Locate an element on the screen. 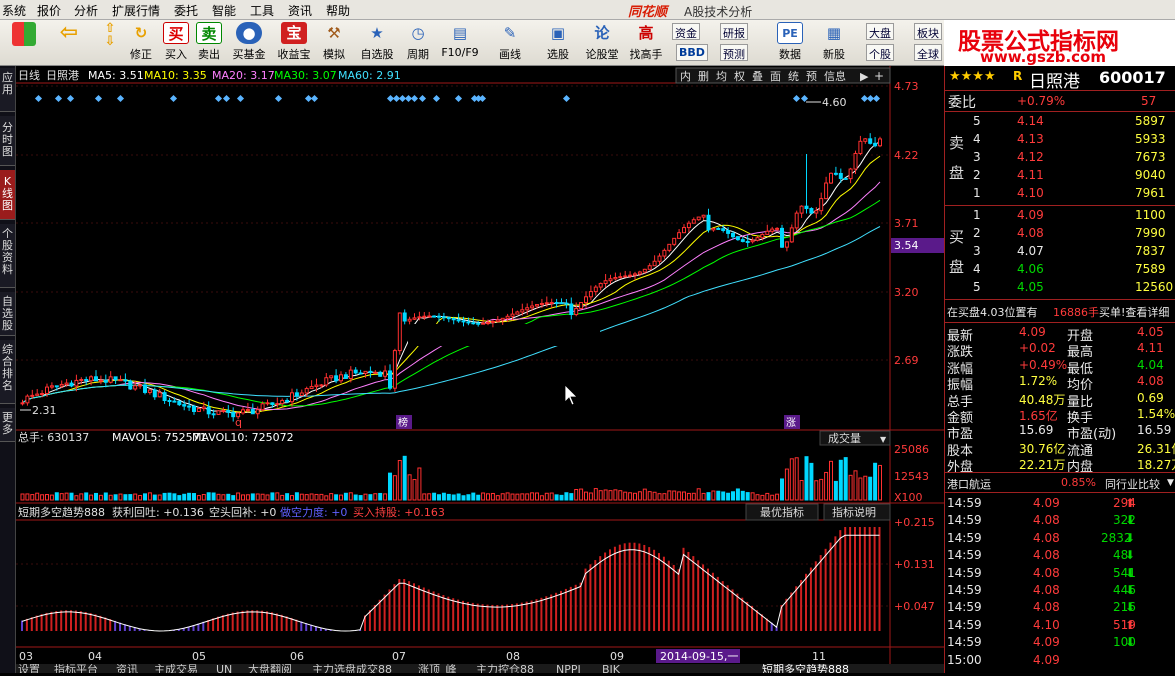  tool-surface: 面 is located at coordinates (775, 76).